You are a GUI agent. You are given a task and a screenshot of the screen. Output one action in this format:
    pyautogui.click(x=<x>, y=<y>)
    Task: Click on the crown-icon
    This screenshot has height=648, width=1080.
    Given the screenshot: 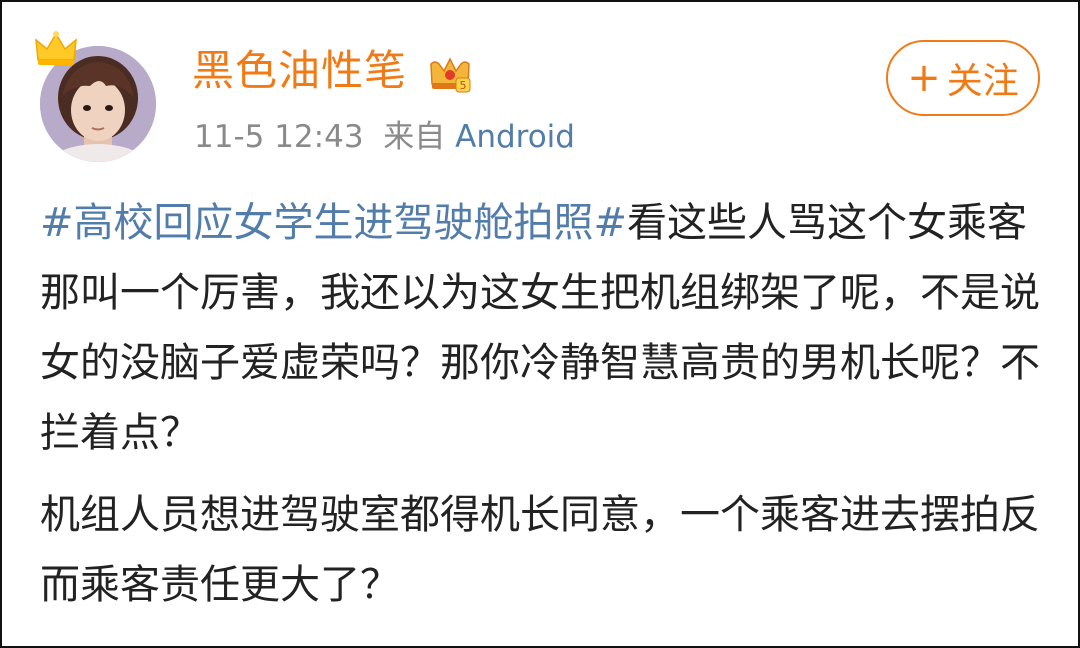 What is the action you would take?
    pyautogui.click(x=56, y=50)
    